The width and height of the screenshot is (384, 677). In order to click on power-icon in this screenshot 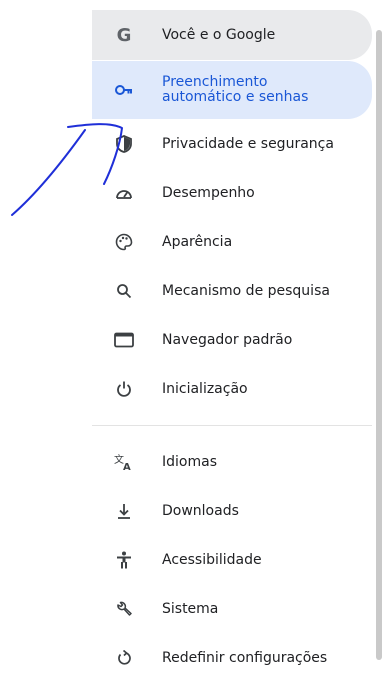, I will do `click(124, 389)`.